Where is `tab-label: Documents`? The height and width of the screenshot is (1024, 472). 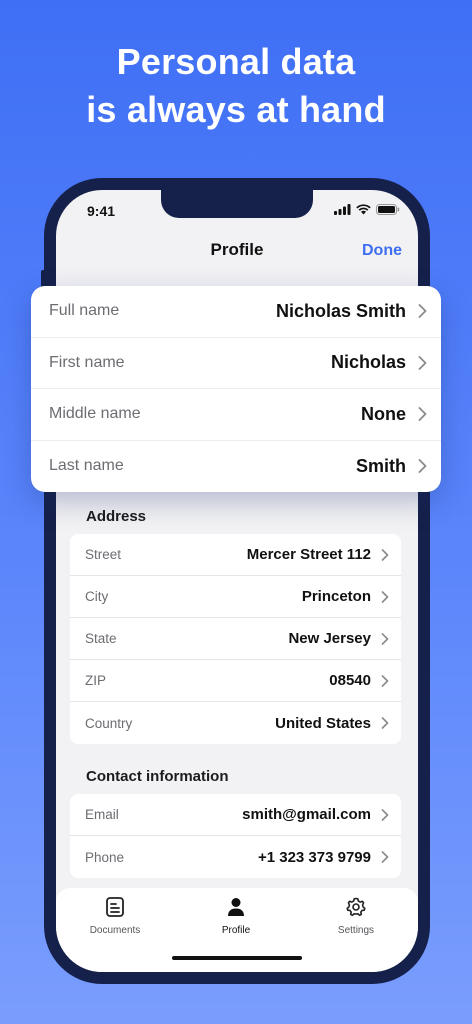
tab-label: Documents is located at coordinates (115, 930).